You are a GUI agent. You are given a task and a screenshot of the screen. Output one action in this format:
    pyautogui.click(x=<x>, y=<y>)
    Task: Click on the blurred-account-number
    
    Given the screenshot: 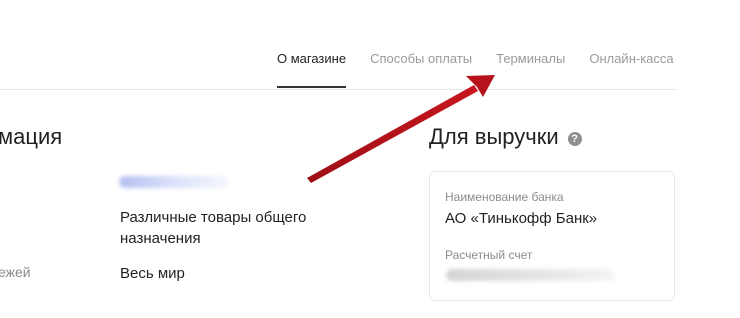 What is the action you would take?
    pyautogui.click(x=530, y=275)
    